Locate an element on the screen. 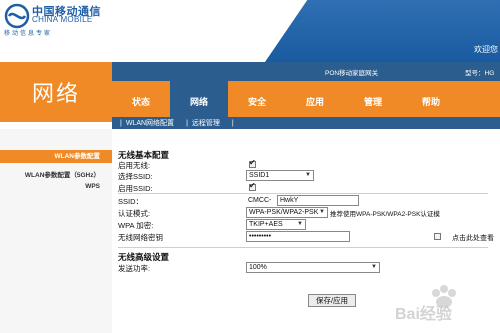 This screenshot has height=333, width=500. auth-mode-hint: 推荐使用WPA-PSK/WPA2-PSK认证模 is located at coordinates (385, 214).